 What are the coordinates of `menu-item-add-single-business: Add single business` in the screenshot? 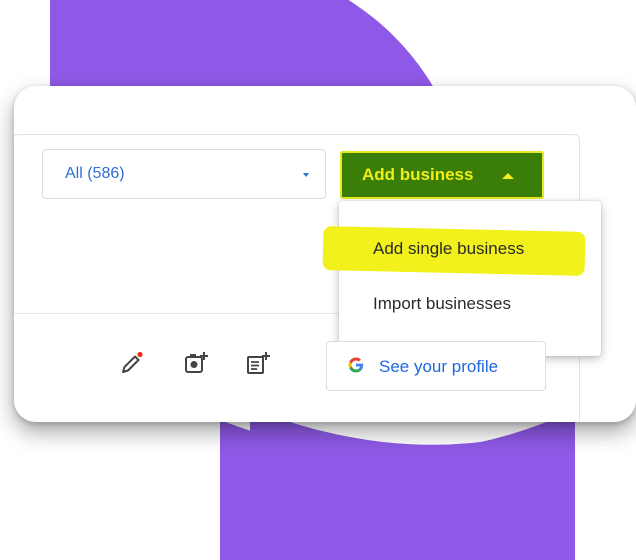 It's located at (448, 249).